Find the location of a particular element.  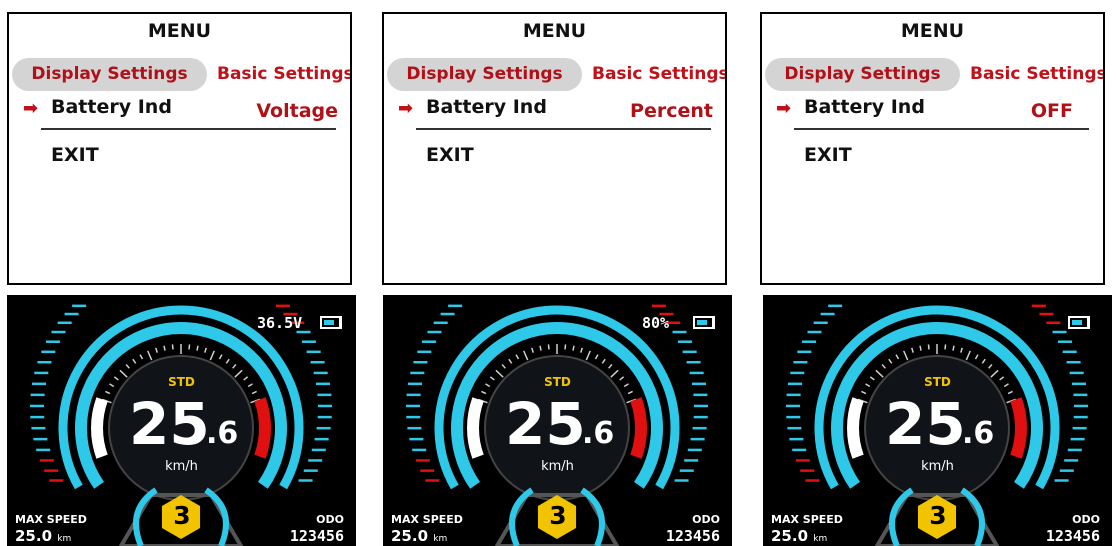

battery-ind-value: OFF is located at coordinates (1052, 111).